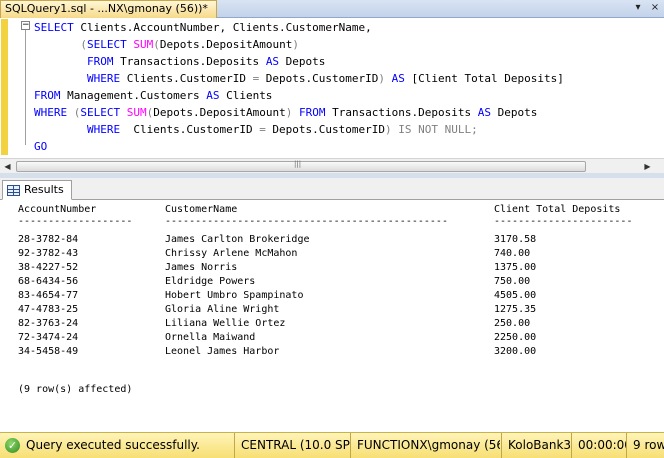 This screenshot has height=458, width=664. I want to click on cell-customer-name: Eldridge Powers, so click(210, 281).